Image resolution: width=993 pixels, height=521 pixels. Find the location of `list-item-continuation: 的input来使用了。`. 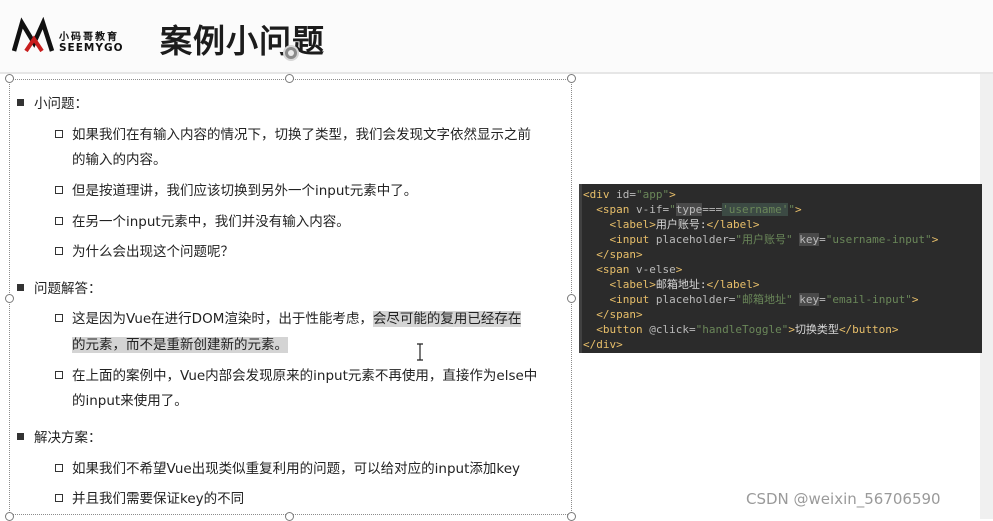

list-item-continuation: 的input来使用了。 is located at coordinates (130, 401).